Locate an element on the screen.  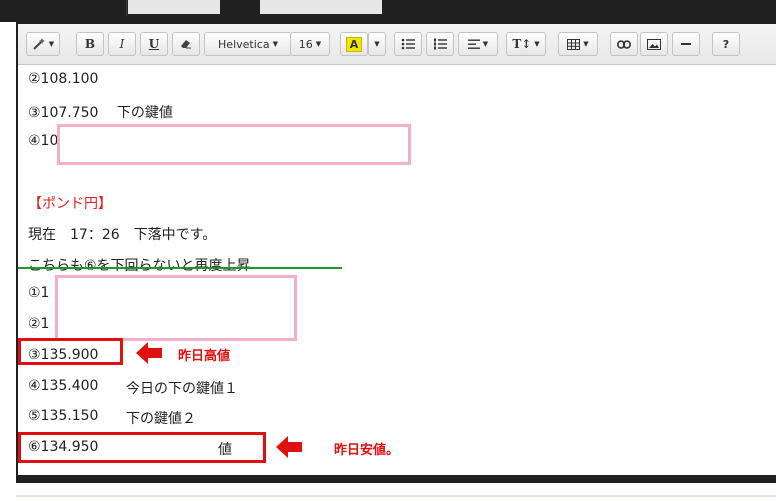
tab-preview is located at coordinates (321, 7).